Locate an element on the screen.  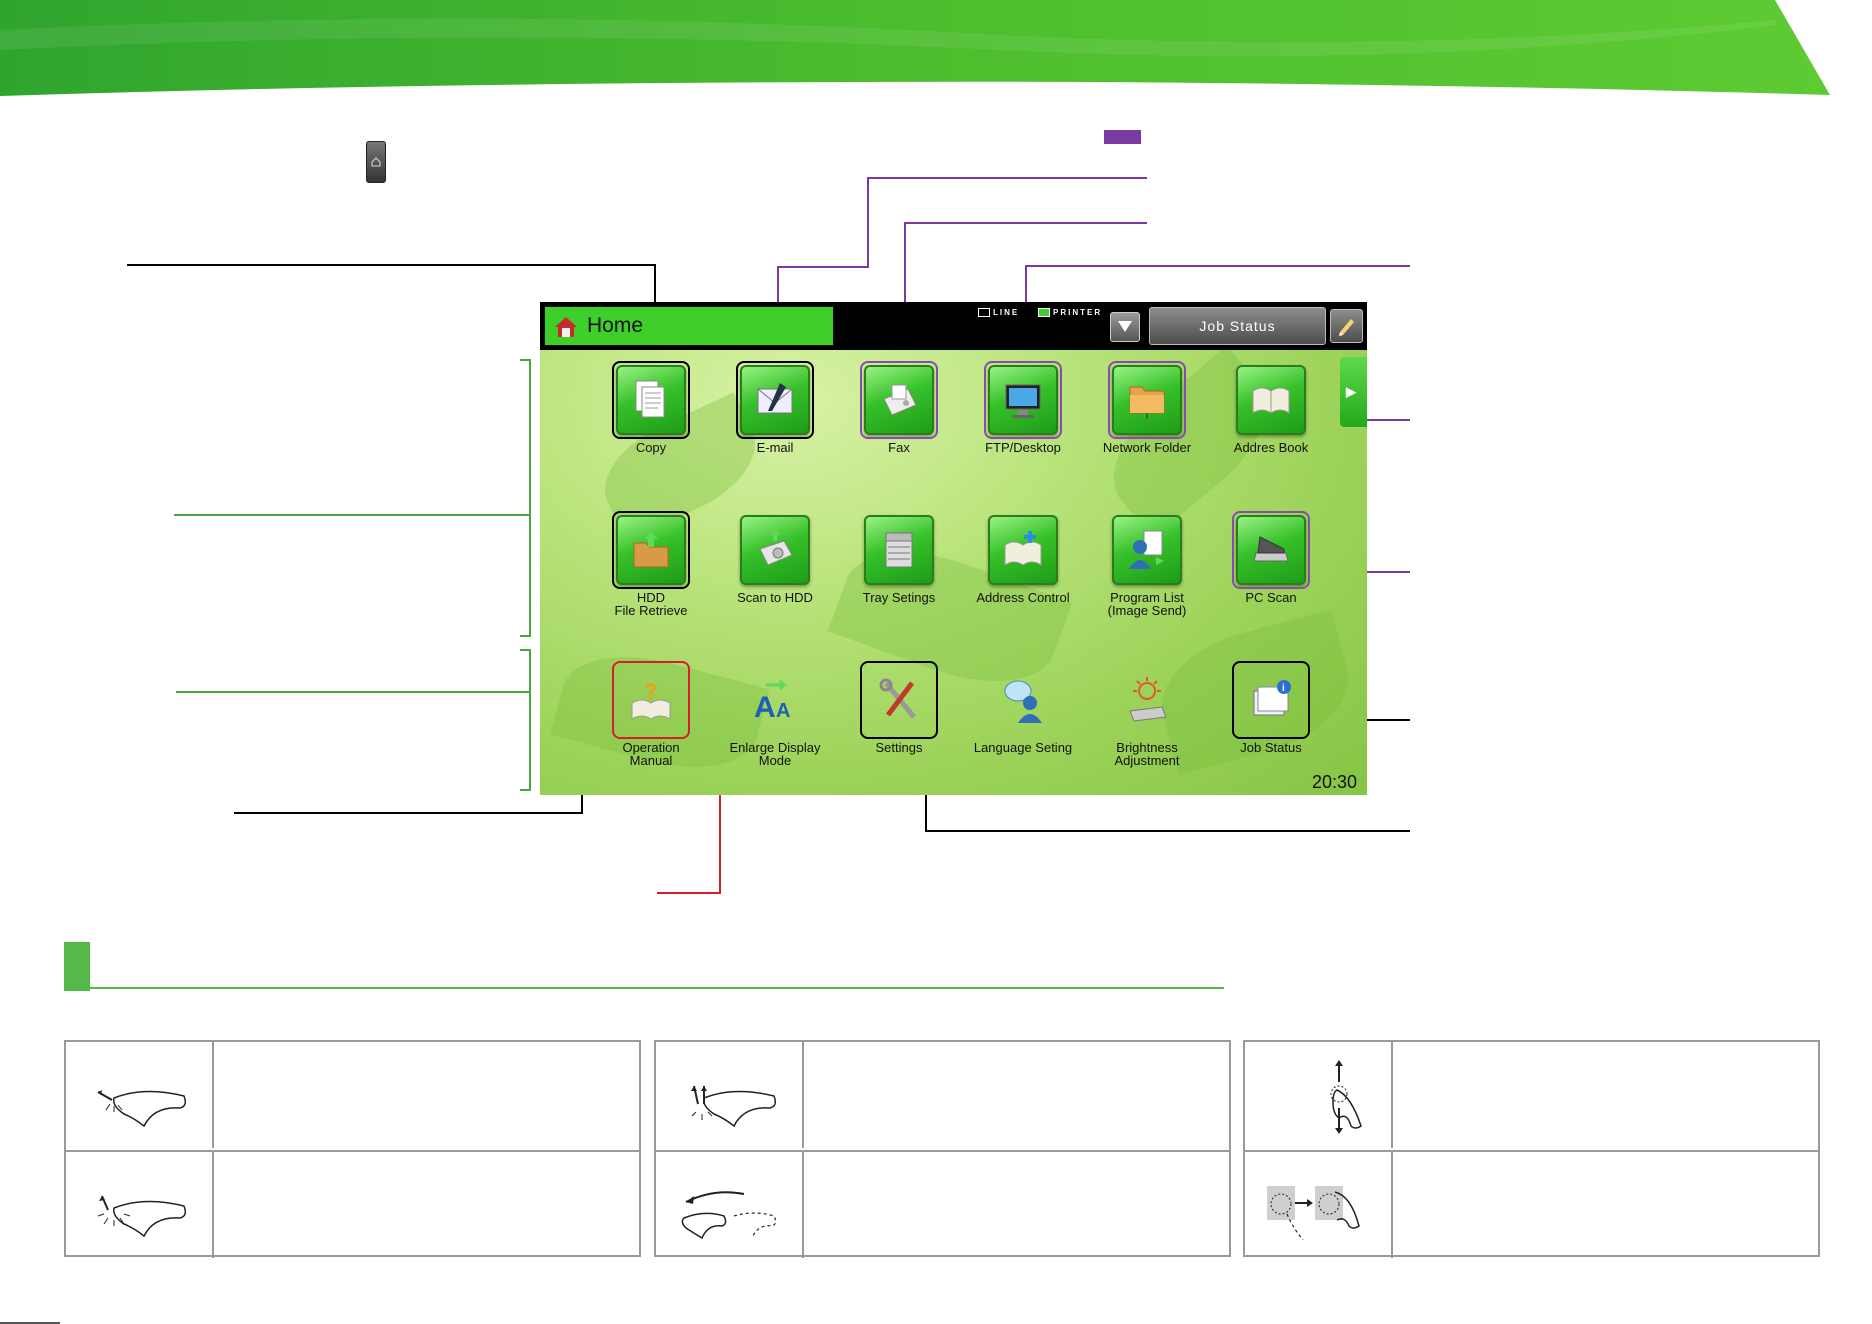
address-book-icon is located at coordinates (1271, 400).